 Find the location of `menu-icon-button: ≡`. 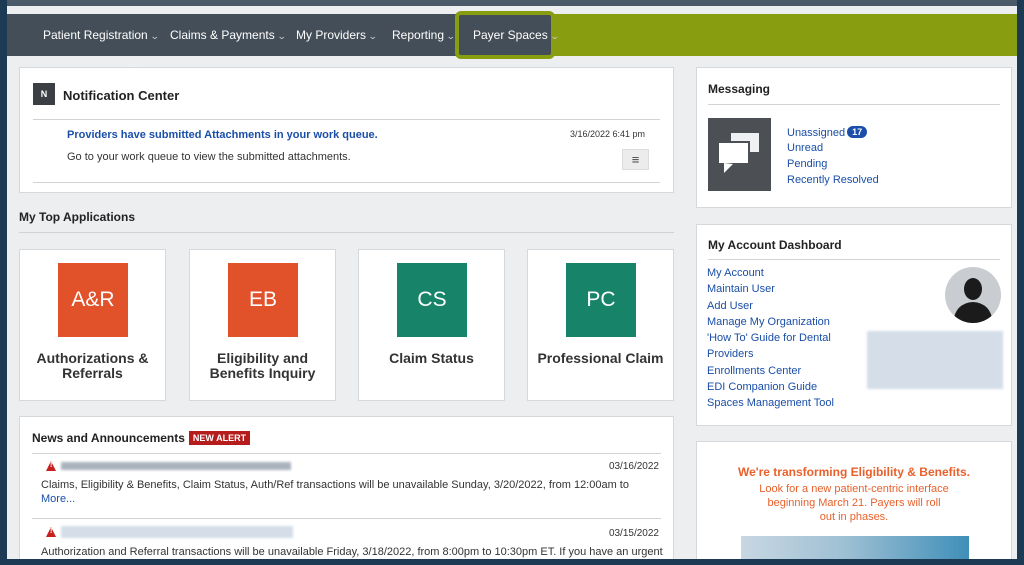

menu-icon-button: ≡ is located at coordinates (635, 159).